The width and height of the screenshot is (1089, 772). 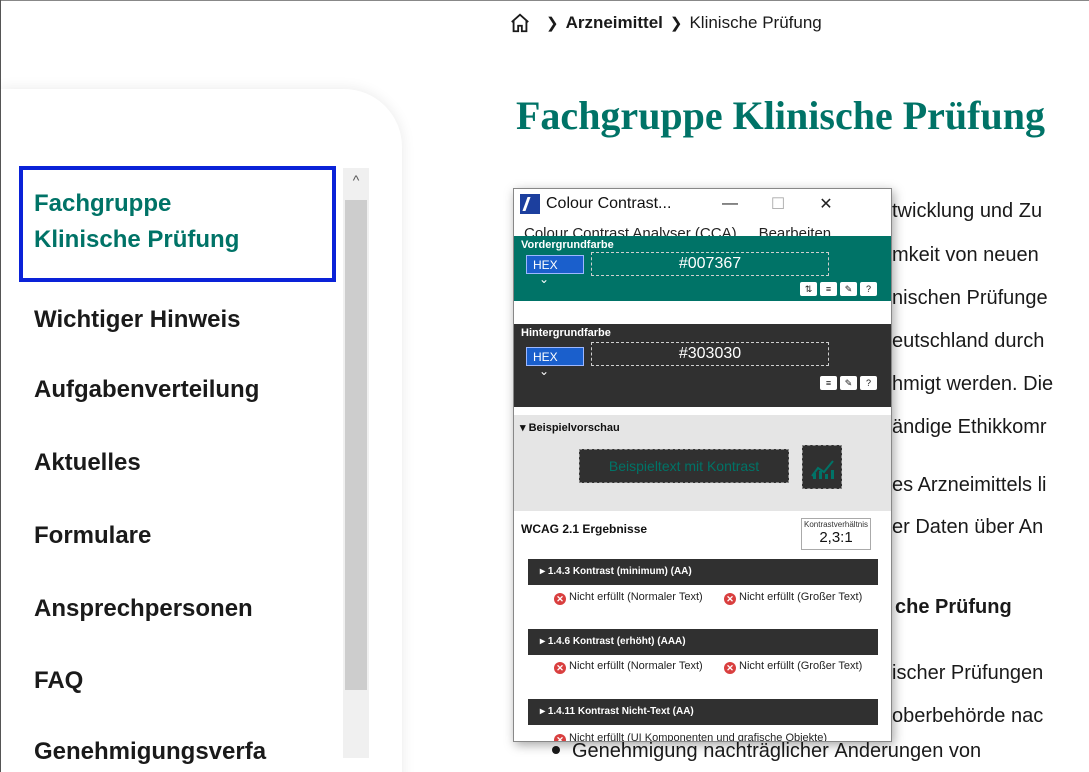 I want to click on foreground-format-select: HEX ⌄, so click(x=555, y=270).